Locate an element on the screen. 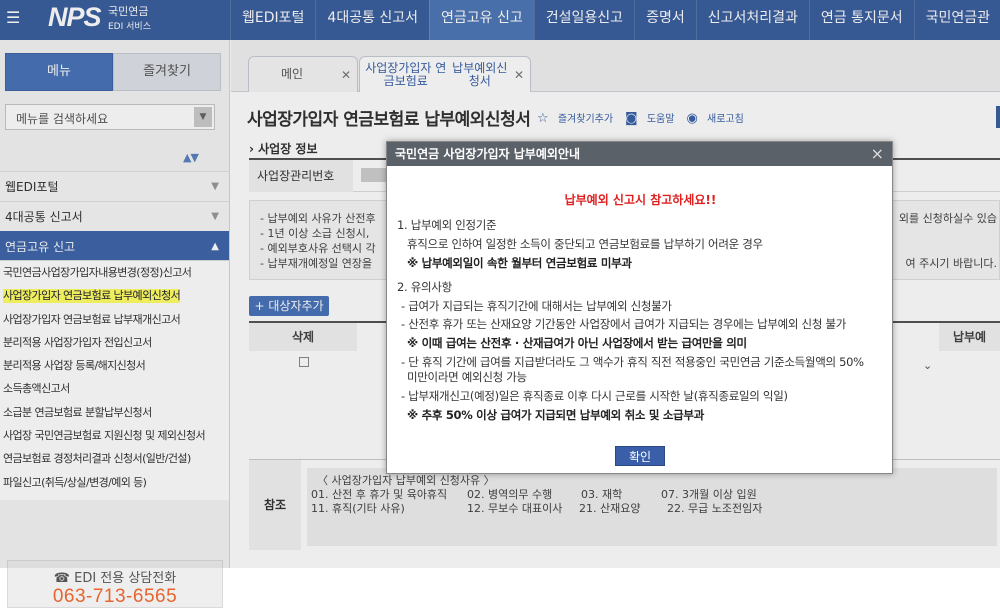 The height and width of the screenshot is (608, 1000). modal-headline: 납부예외 신고시 참고하세요!! is located at coordinates (640, 200).